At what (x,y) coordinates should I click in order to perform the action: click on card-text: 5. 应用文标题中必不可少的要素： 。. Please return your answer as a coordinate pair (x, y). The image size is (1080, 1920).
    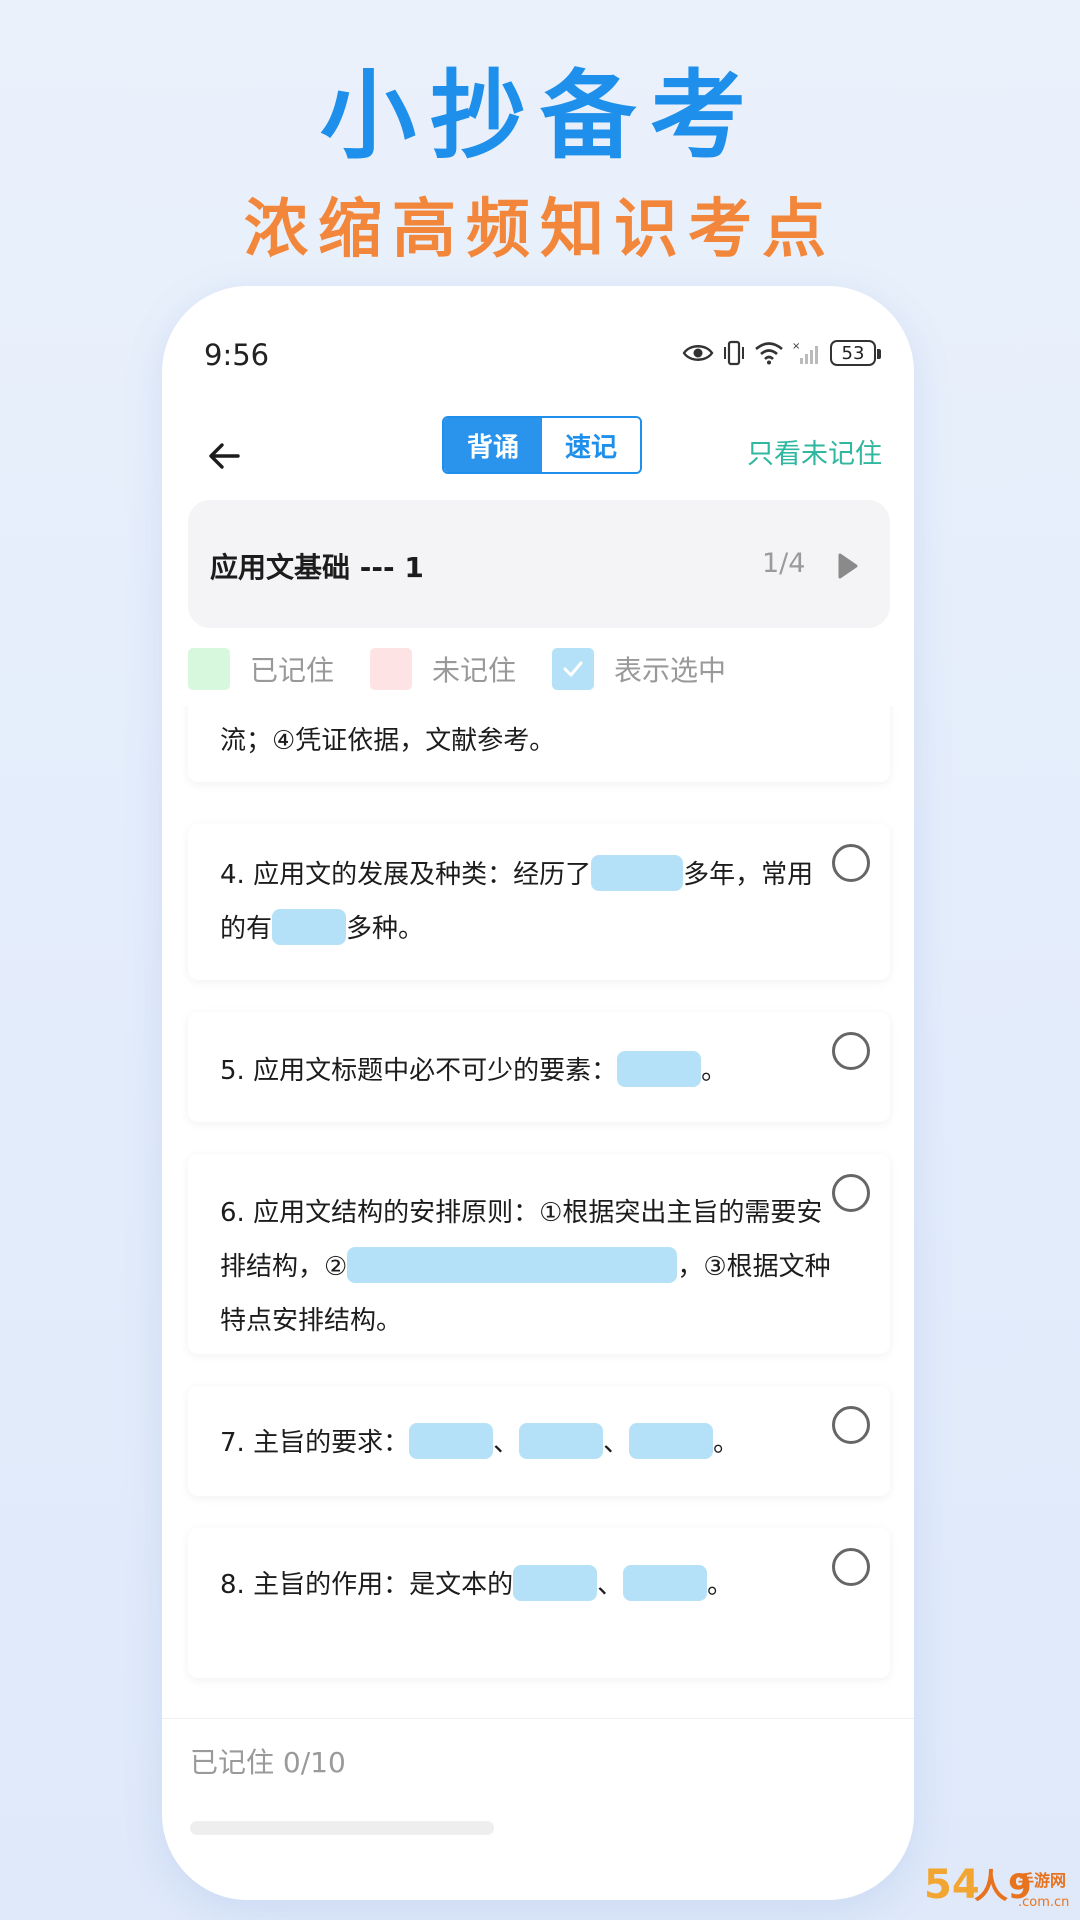
    Looking at the image, I should click on (527, 1071).